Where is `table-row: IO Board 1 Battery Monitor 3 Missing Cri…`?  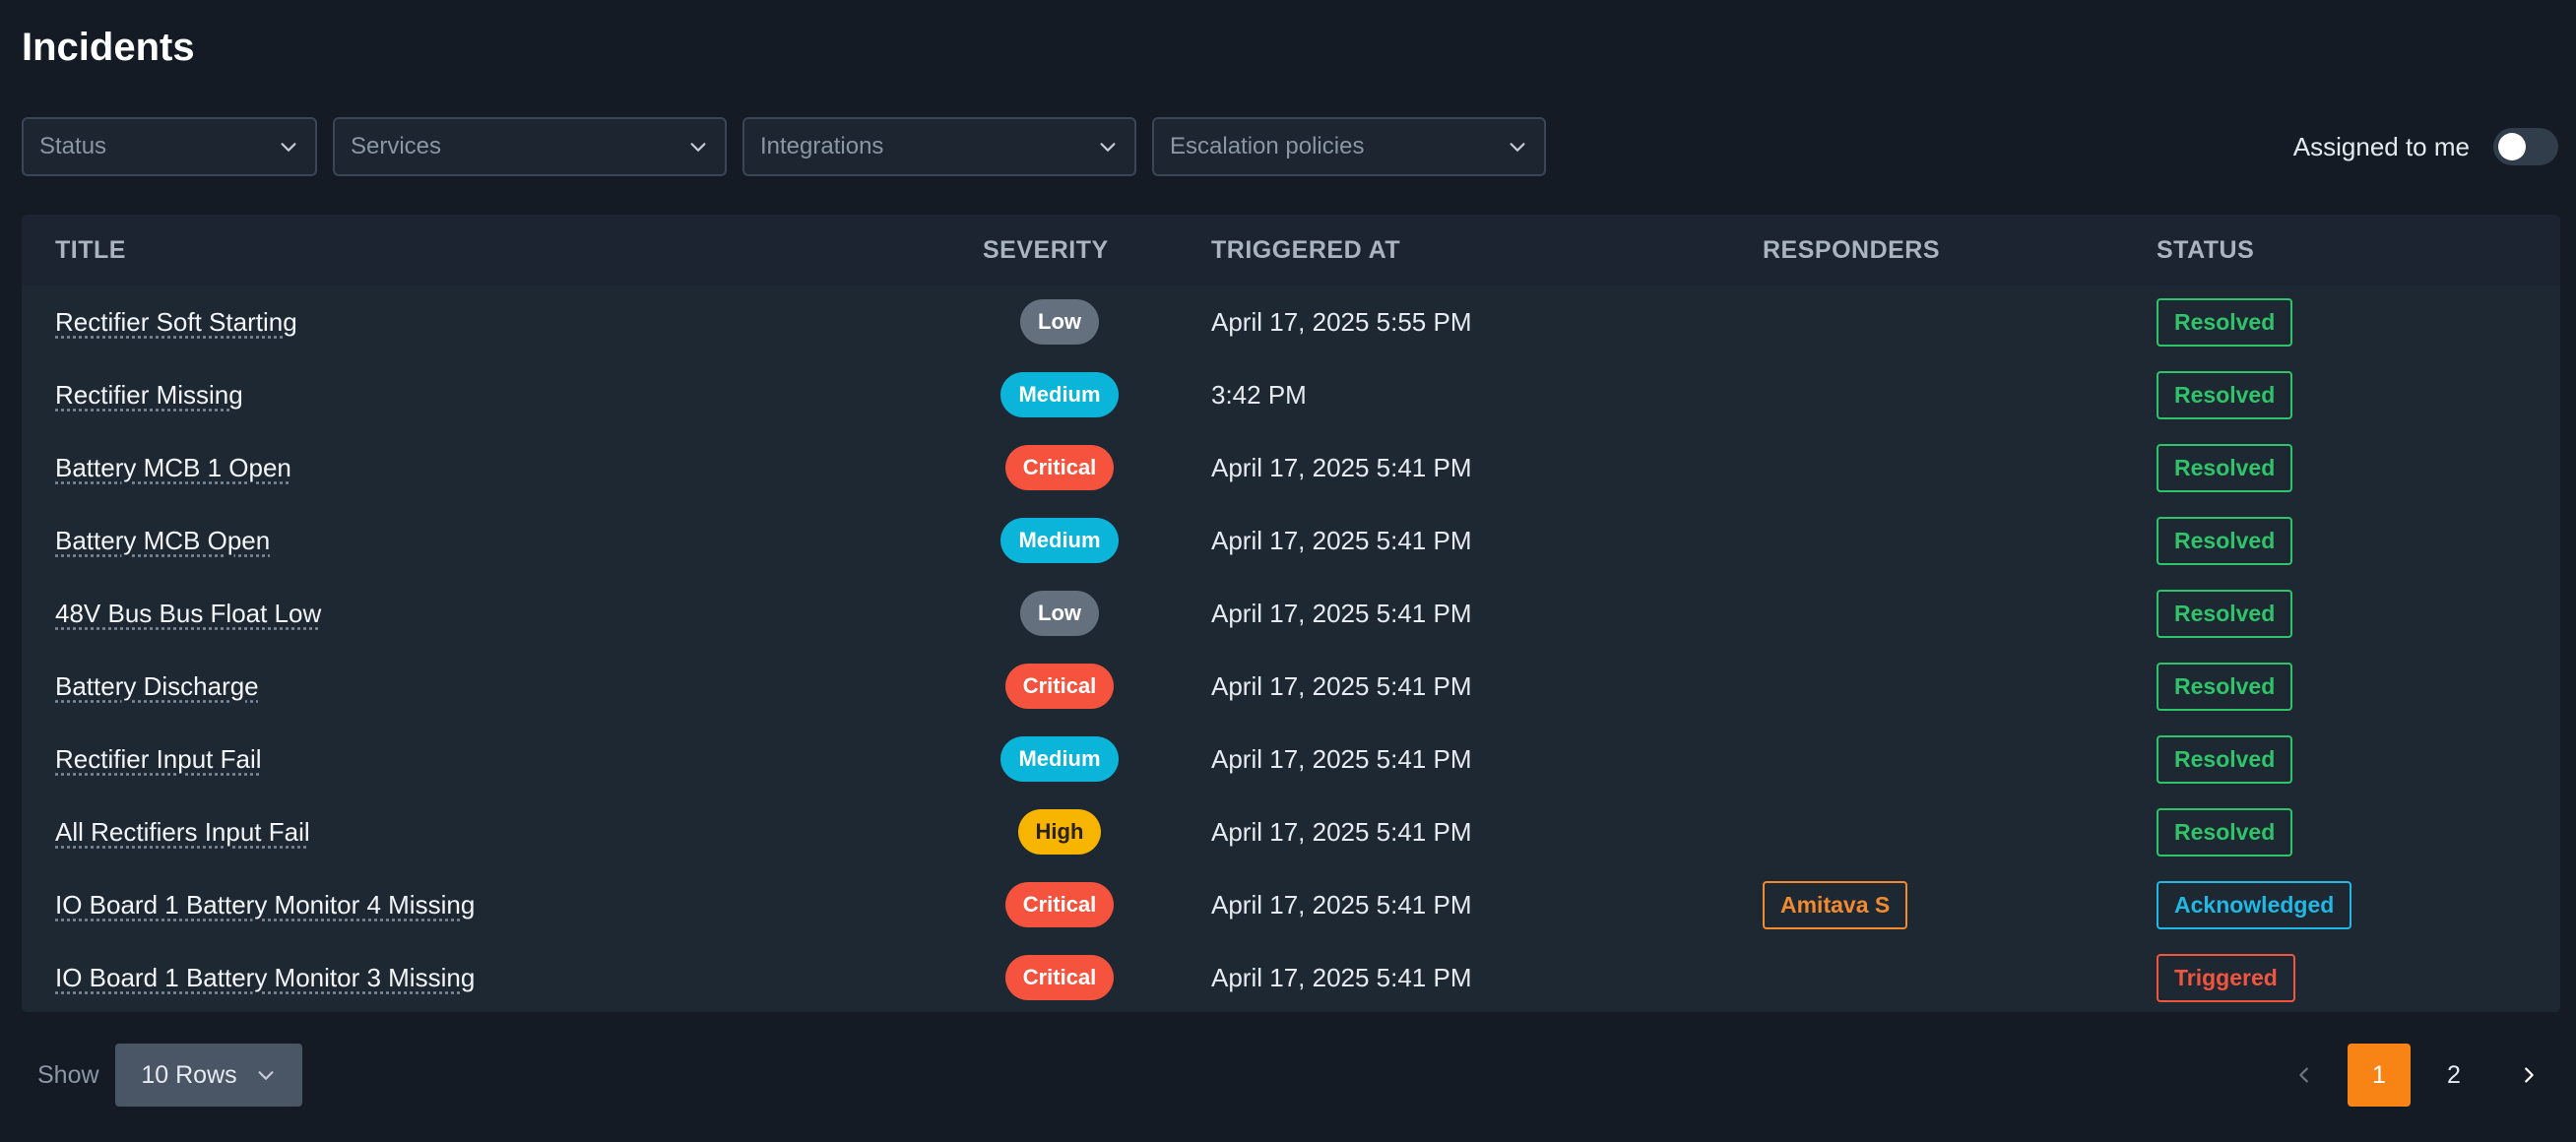 table-row: IO Board 1 Battery Monitor 3 Missing Cri… is located at coordinates (1291, 976).